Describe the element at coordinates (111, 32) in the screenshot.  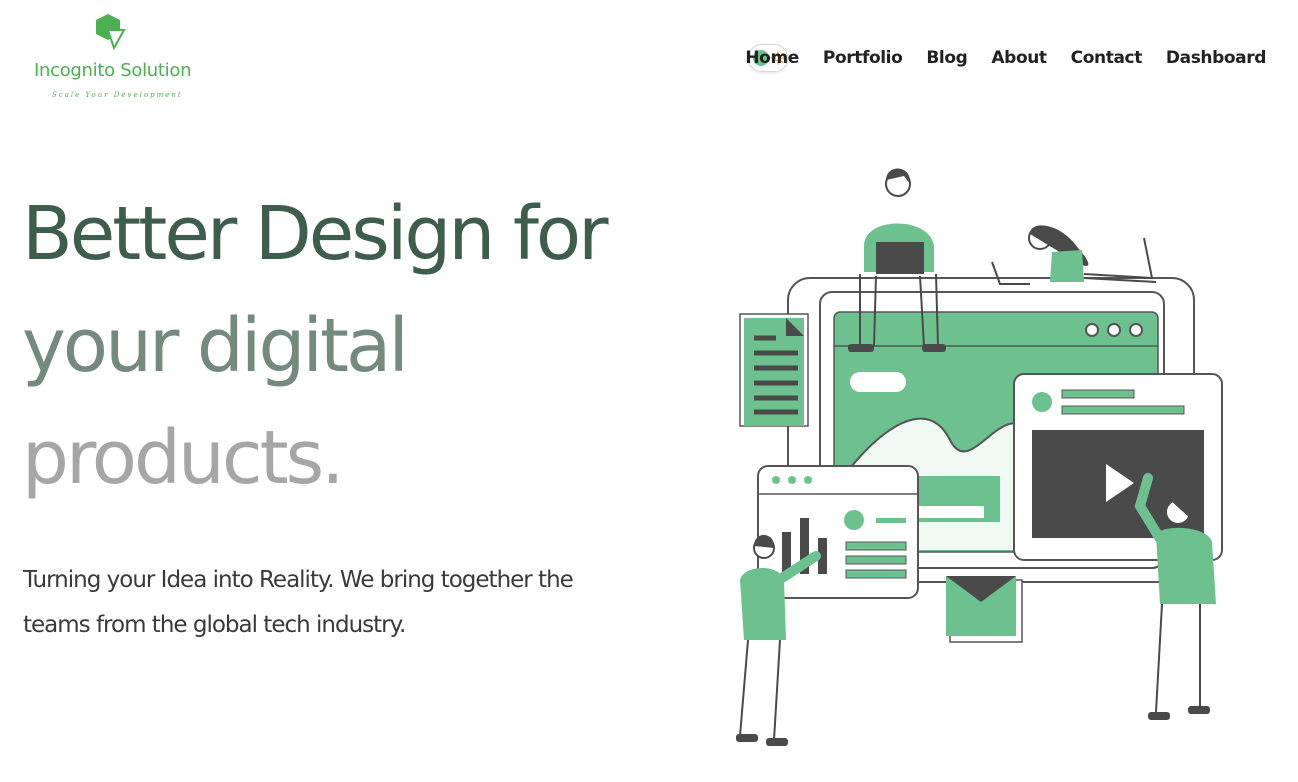
I see `logo-hexagon-icon` at that location.